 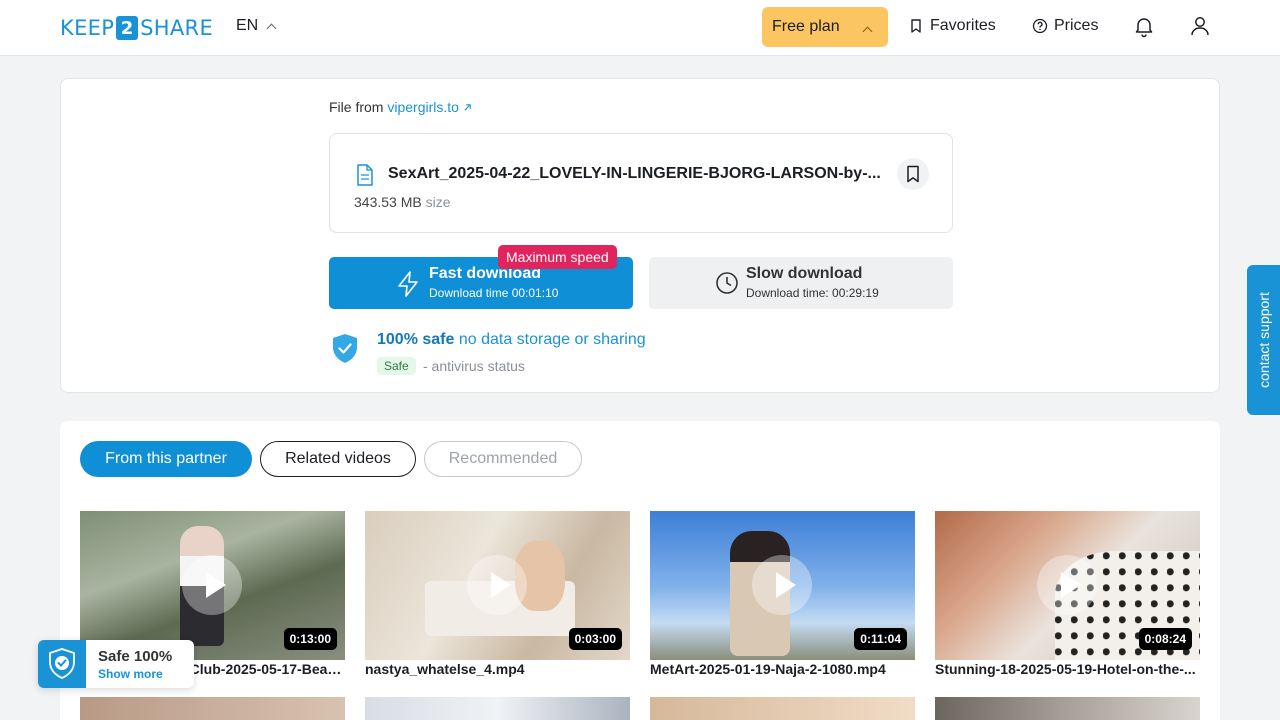 I want to click on file-source: File from vipergirls.to, so click(x=400, y=107).